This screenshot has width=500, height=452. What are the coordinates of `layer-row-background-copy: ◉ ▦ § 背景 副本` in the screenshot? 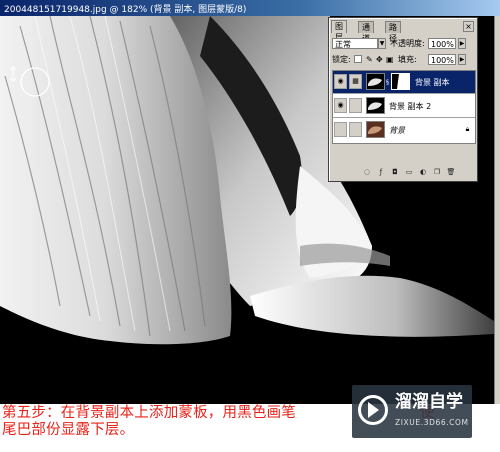 It's located at (404, 82).